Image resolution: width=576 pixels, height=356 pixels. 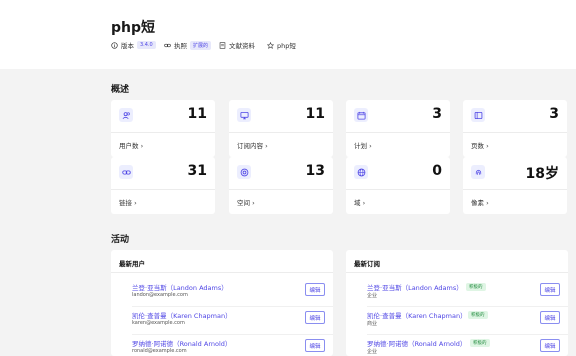 What do you see at coordinates (158, 323) in the screenshot?
I see `user-email: karen@example.com` at bounding box center [158, 323].